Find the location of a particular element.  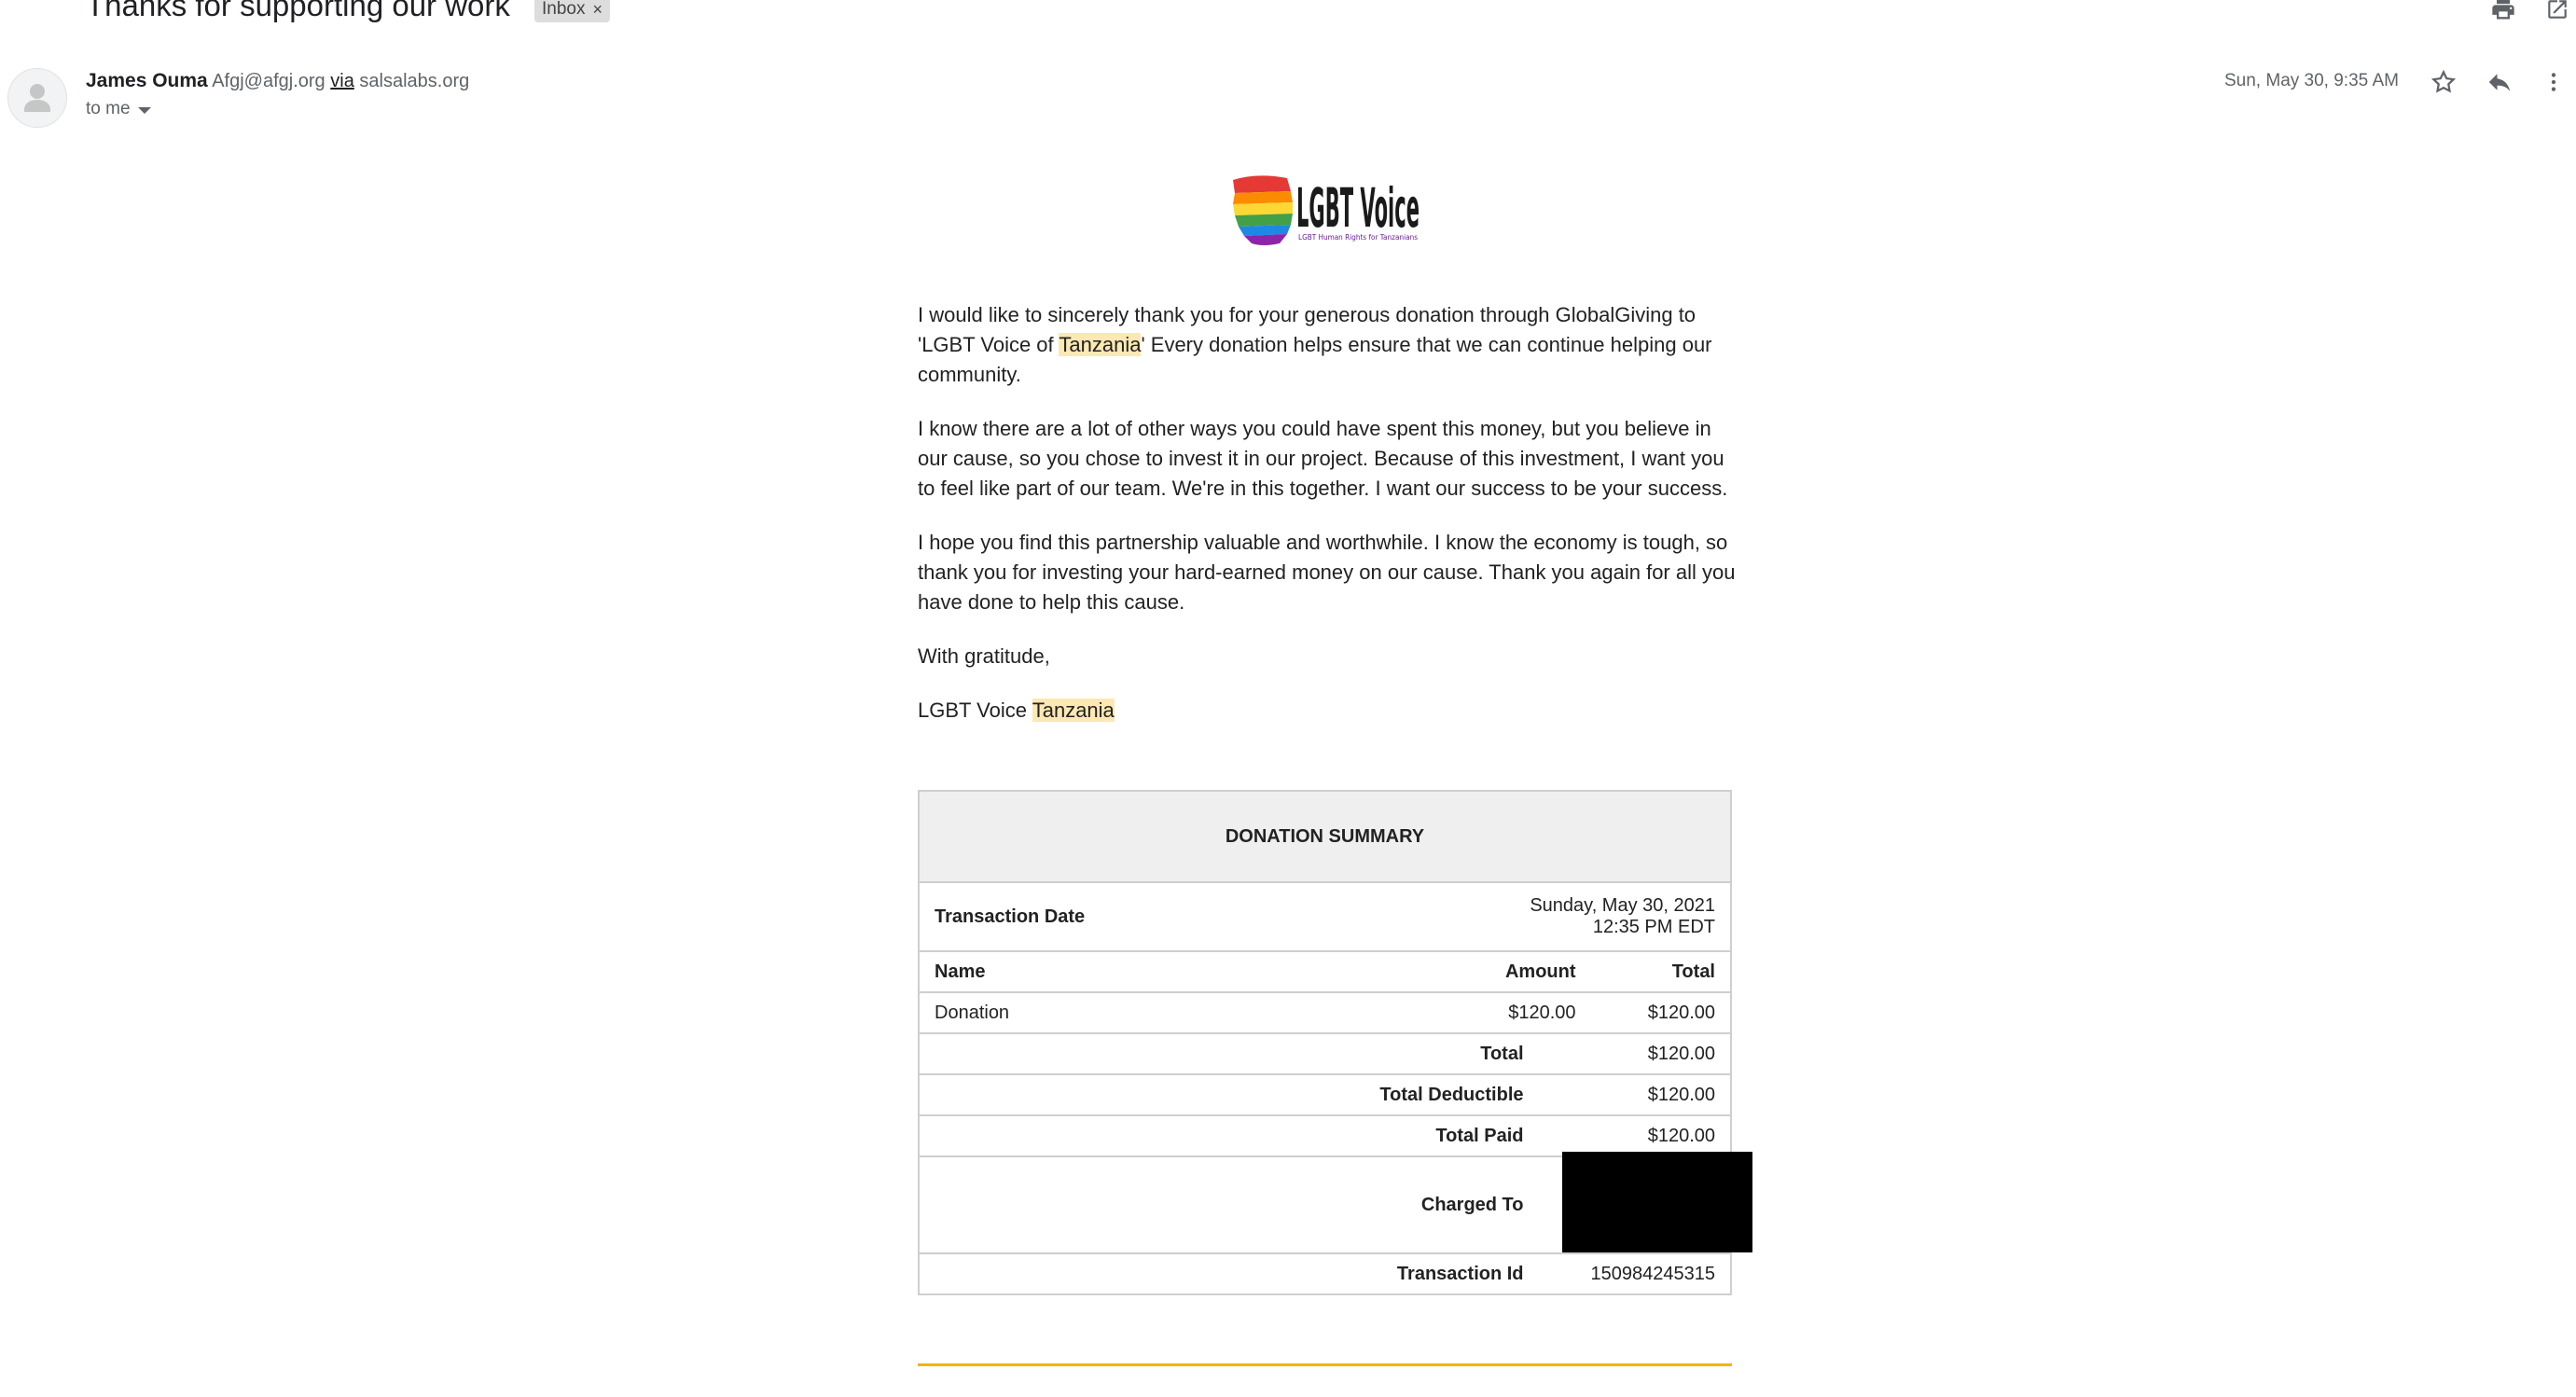

inbox-label-chip: Inbox × is located at coordinates (572, 11).